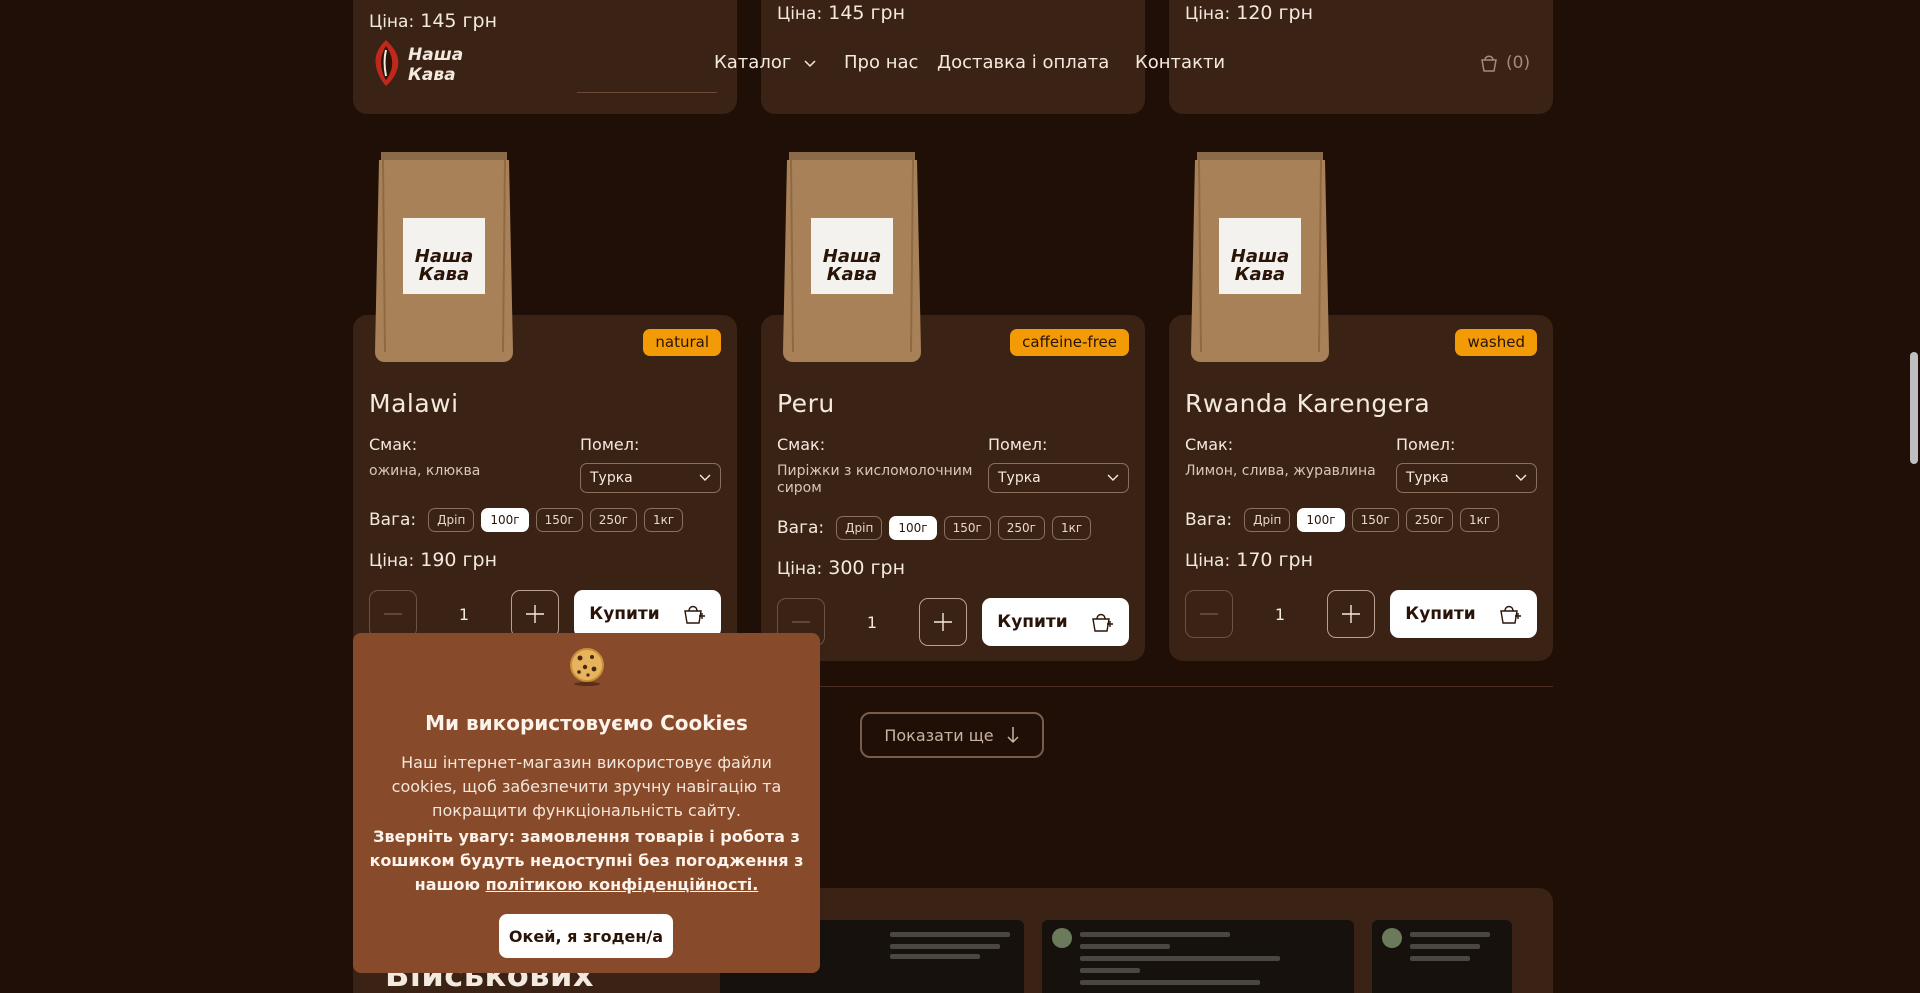 The image size is (1920, 993). I want to click on accept-cookies-button: Окей, я згоден/а, so click(586, 936).